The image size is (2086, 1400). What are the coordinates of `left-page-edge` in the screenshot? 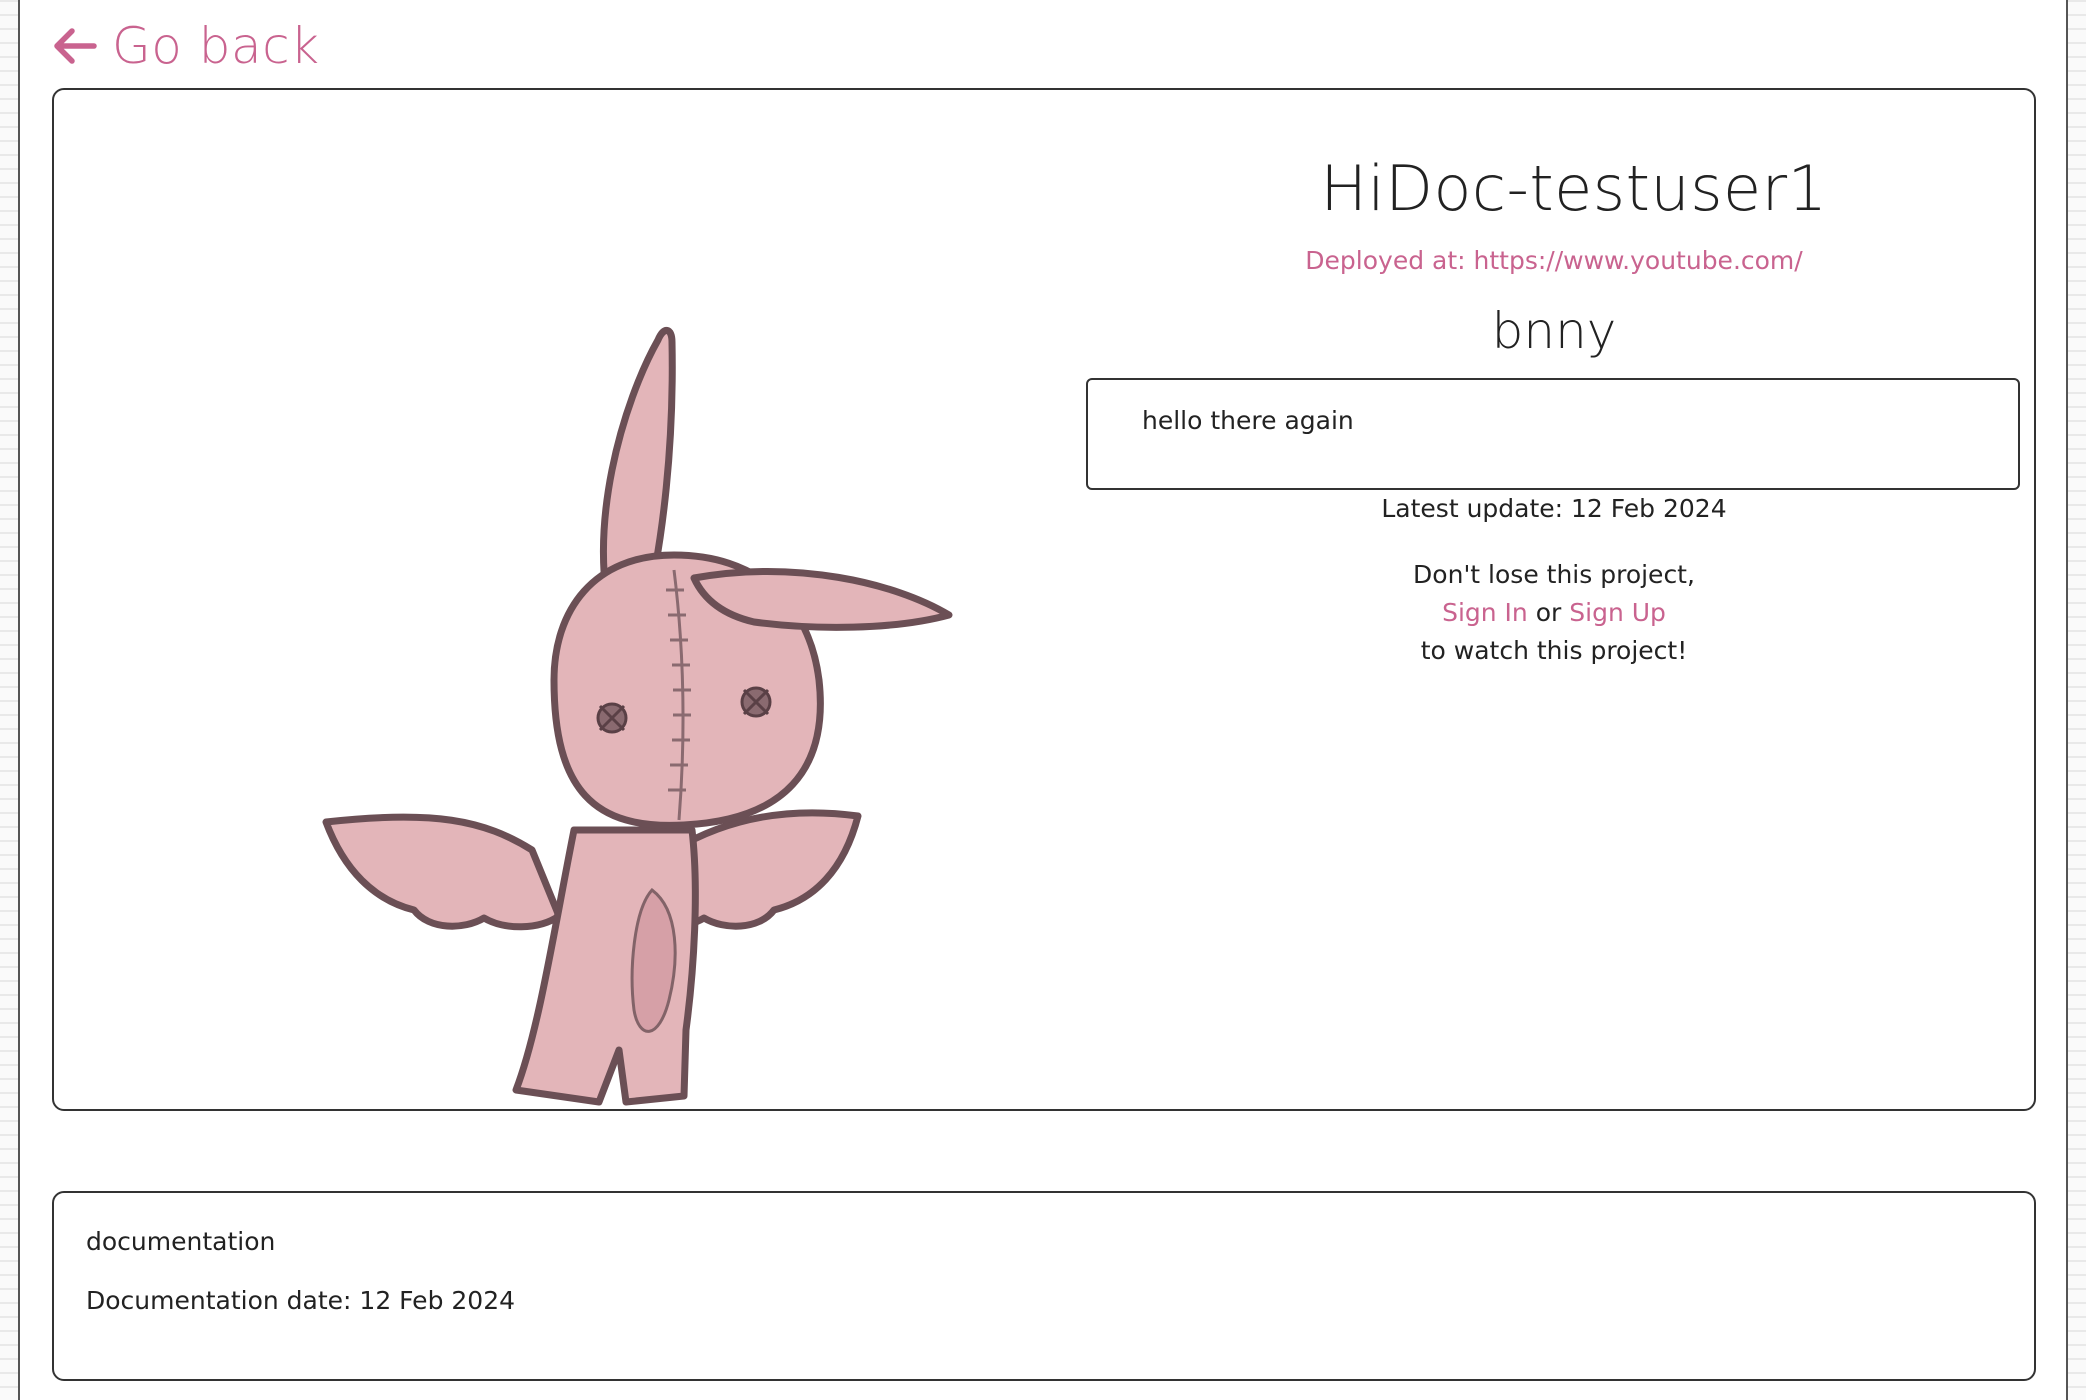 It's located at (10, 700).